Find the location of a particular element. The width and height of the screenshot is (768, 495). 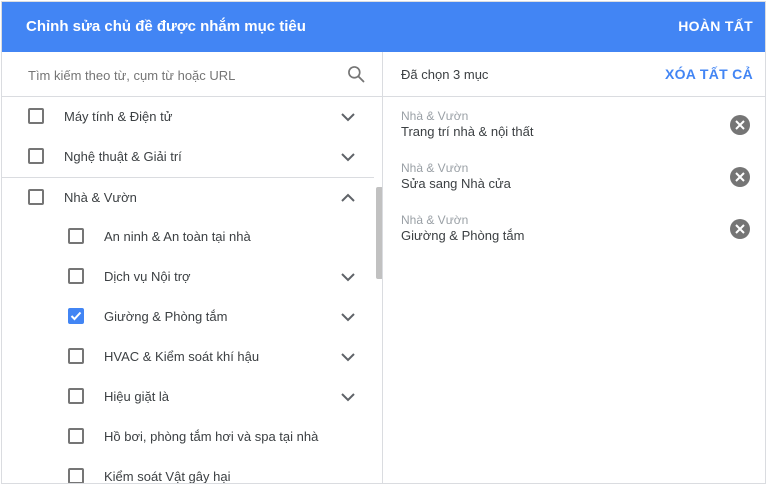

topic-label: Hồ bơi, phòng tắm hơi và spa tại nhà is located at coordinates (211, 436).